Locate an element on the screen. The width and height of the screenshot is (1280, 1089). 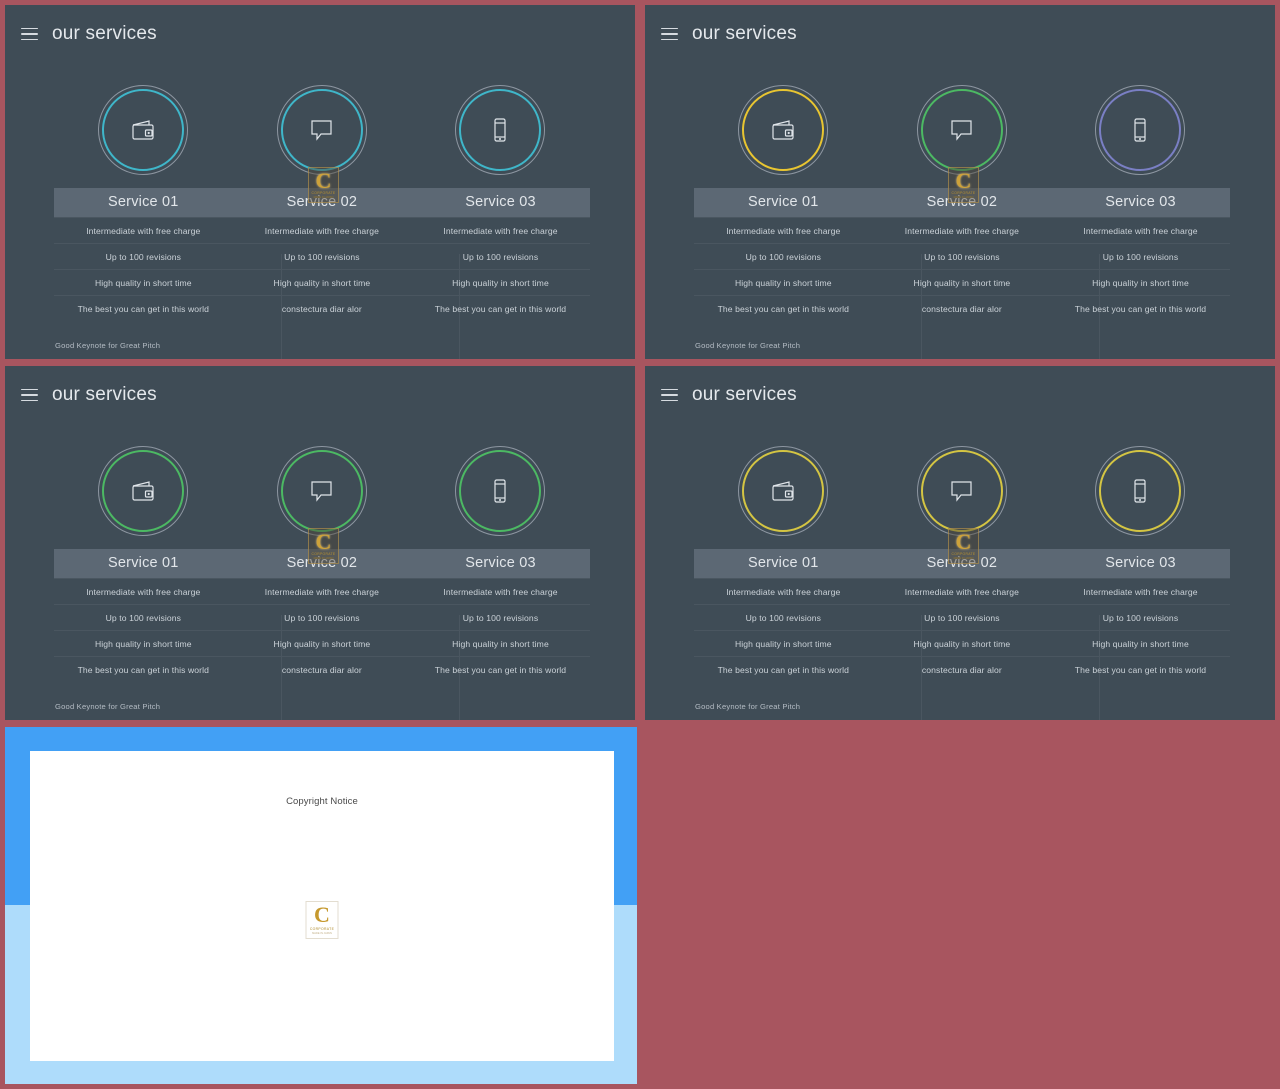
logo-letter: C is located at coordinates (322, 915).